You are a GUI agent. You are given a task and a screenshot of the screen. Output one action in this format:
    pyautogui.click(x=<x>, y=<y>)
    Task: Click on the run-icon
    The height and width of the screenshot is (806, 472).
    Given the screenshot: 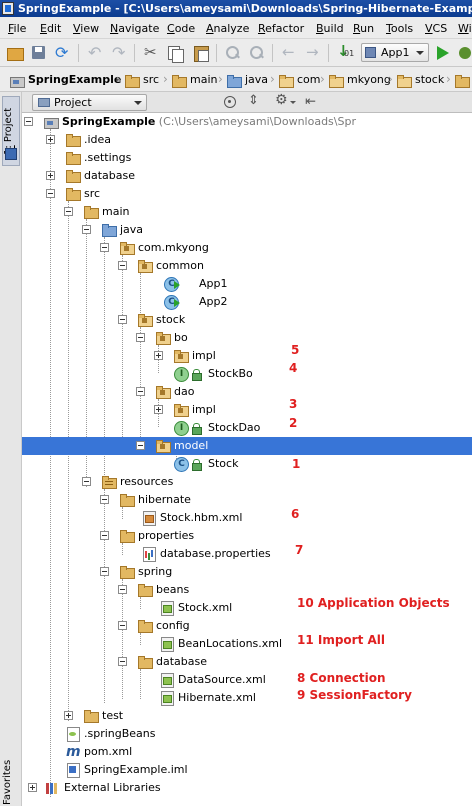 What is the action you would take?
    pyautogui.click(x=442, y=53)
    